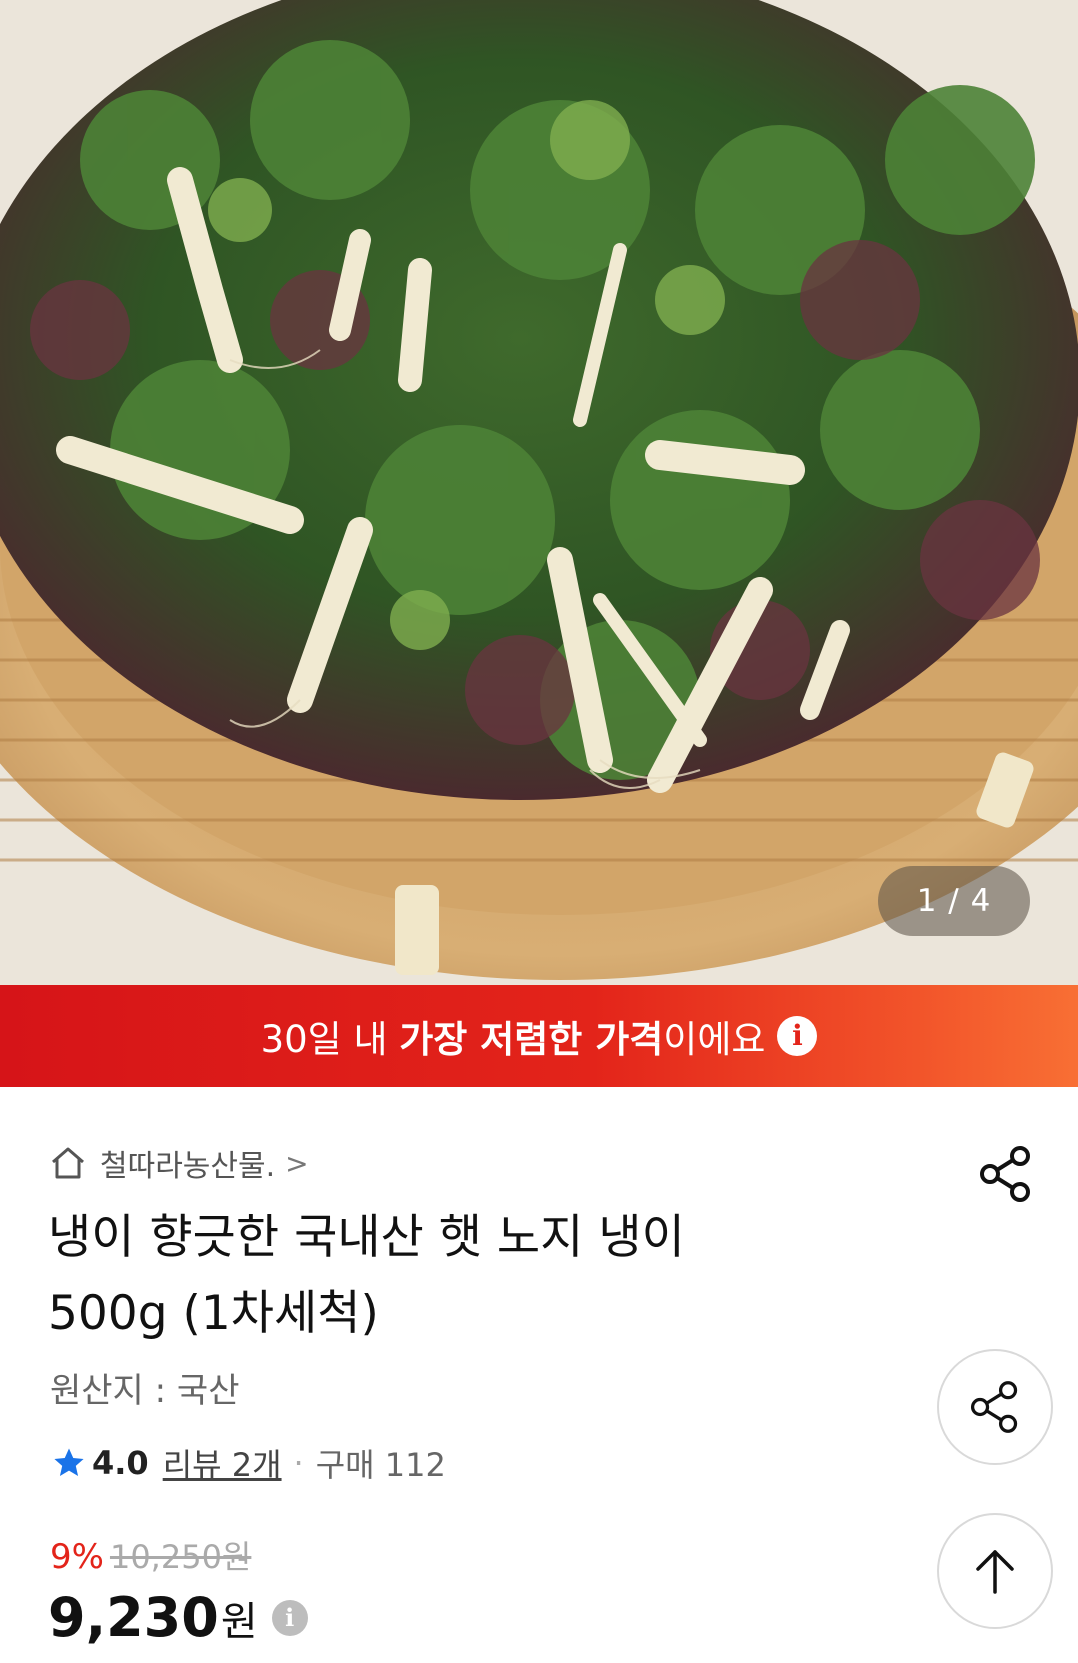  Describe the element at coordinates (239, 1621) in the screenshot. I see `price-unit: 원` at that location.